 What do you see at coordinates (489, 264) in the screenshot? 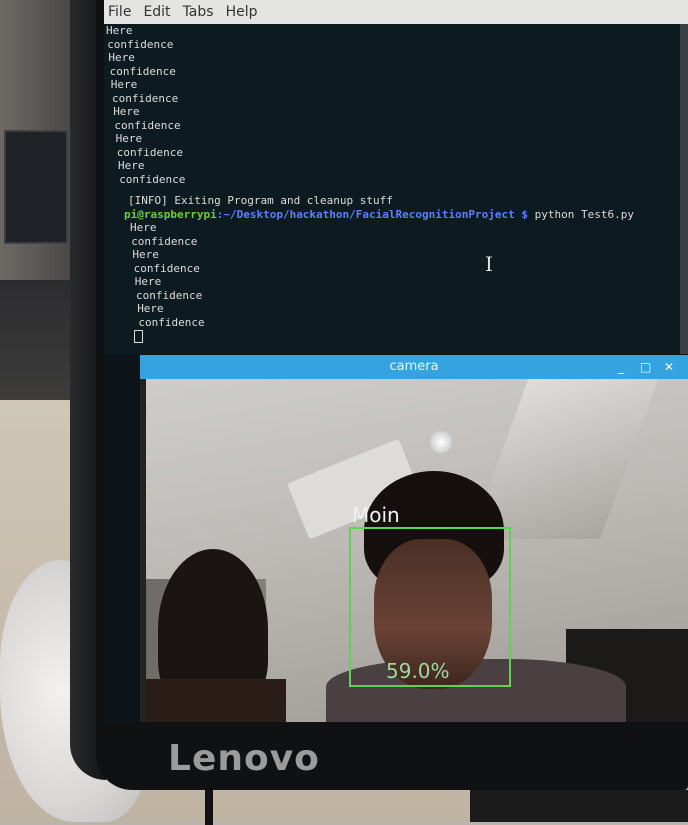
I see `text-cursor-icon: I` at bounding box center [489, 264].